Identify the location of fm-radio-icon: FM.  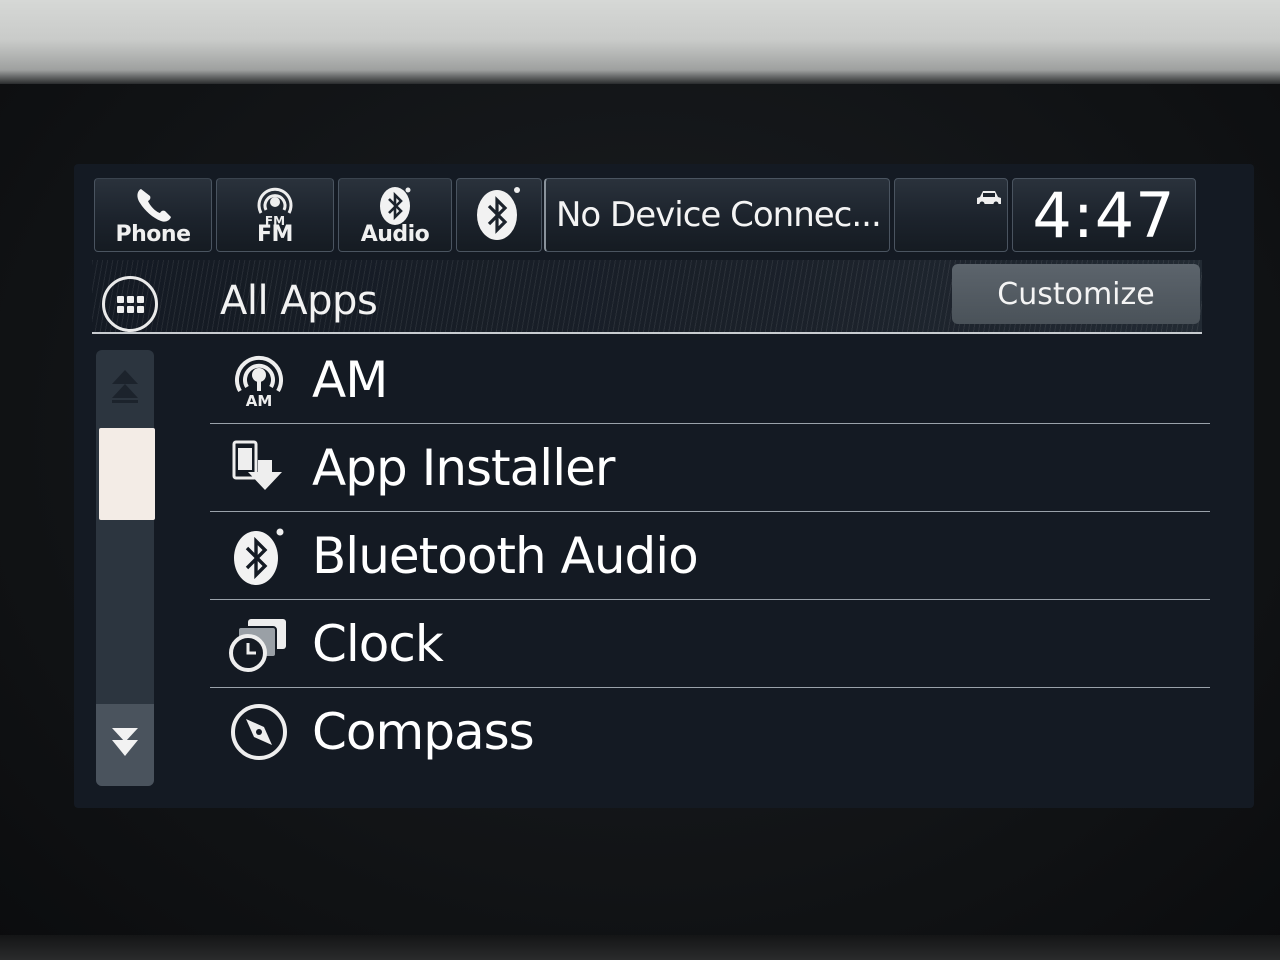
(275, 209).